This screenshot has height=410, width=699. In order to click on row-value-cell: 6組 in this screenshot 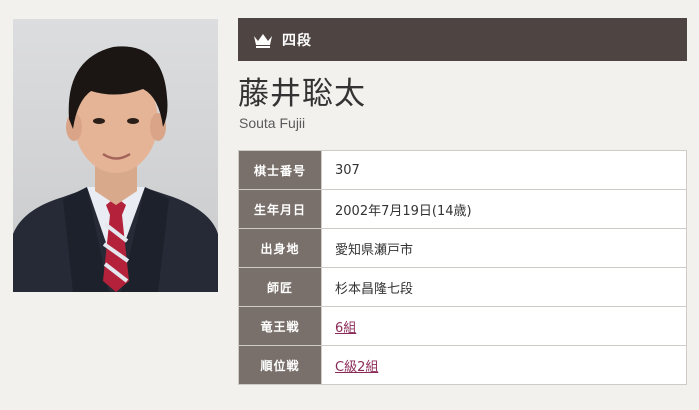, I will do `click(504, 326)`.